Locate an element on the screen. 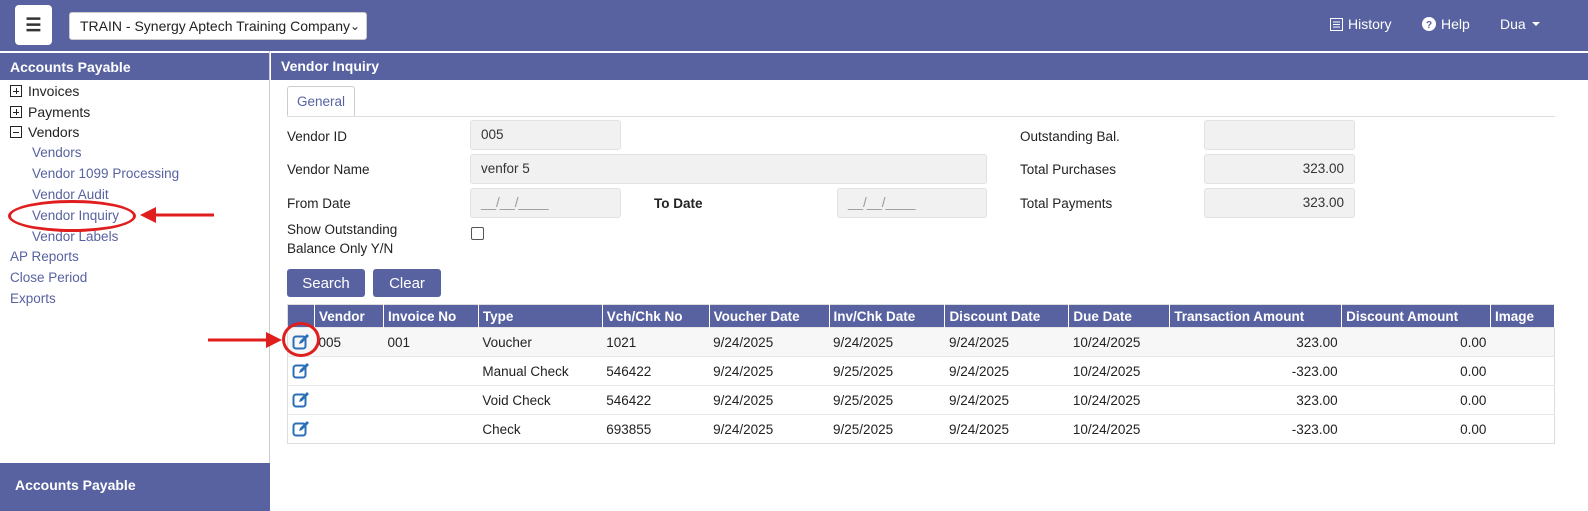 The height and width of the screenshot is (511, 1588). minus-icon is located at coordinates (16, 132).